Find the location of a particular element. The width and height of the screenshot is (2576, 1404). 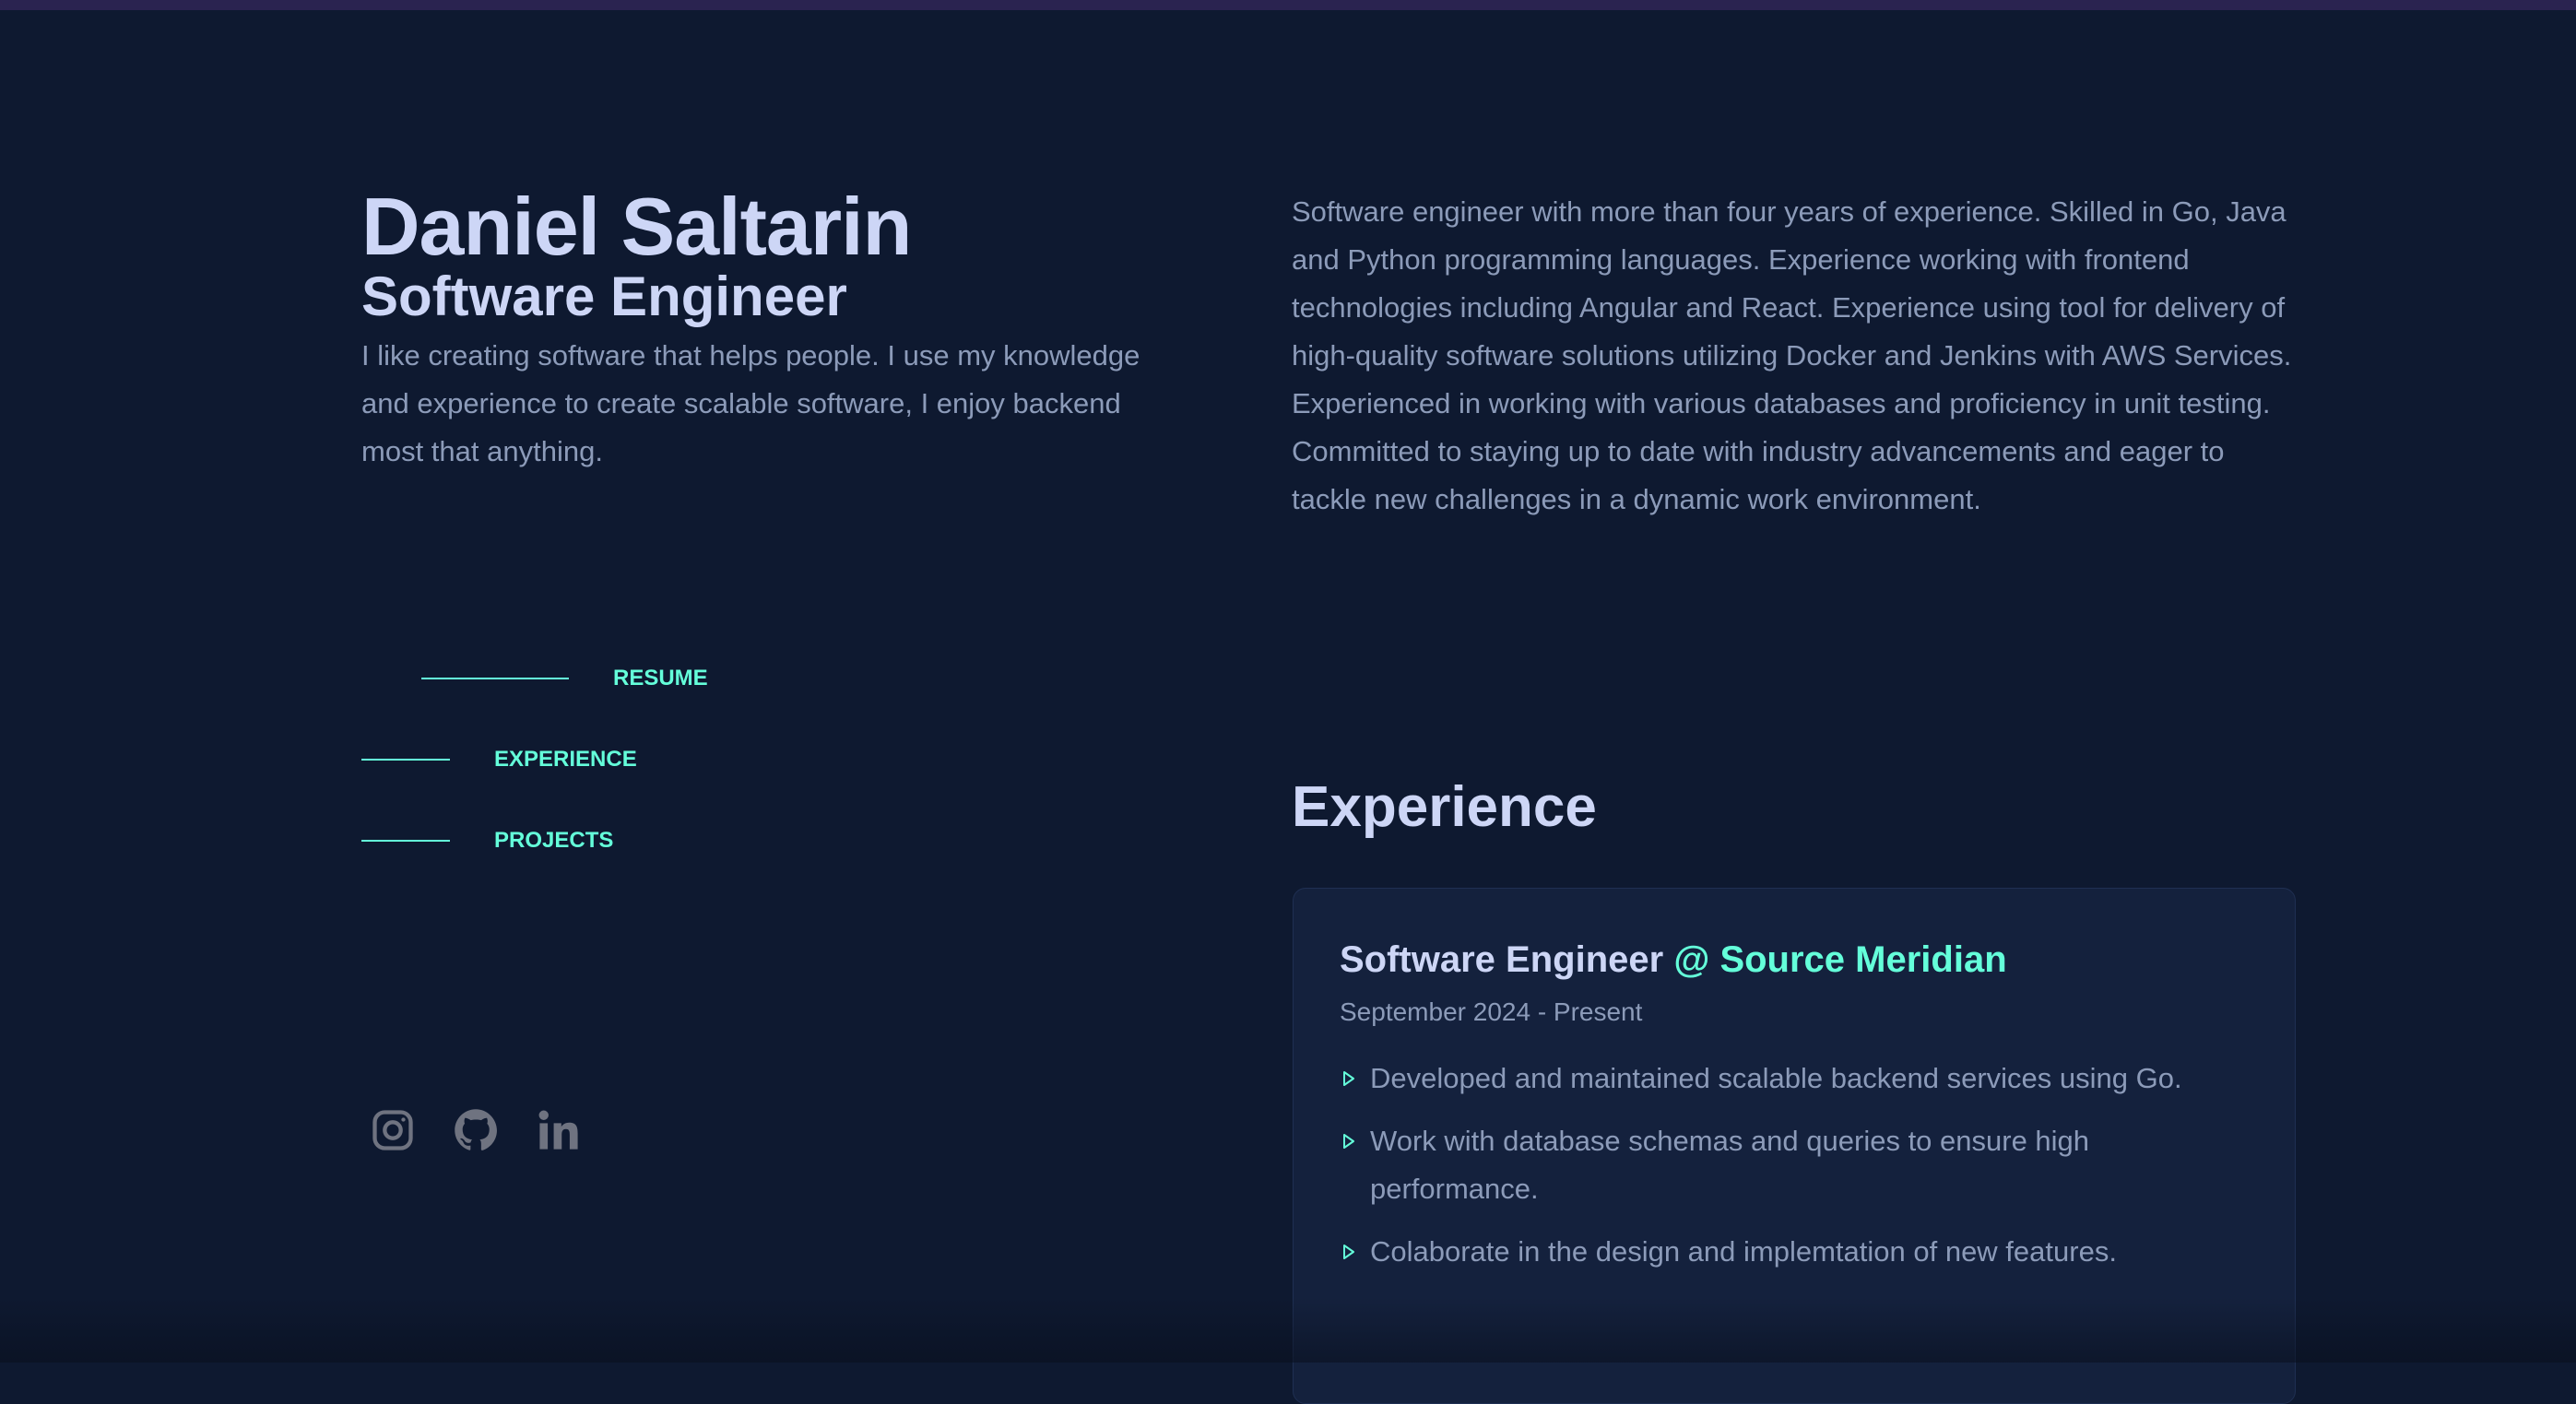

nav-item-experience: EXPERIENCE is located at coordinates (499, 760).